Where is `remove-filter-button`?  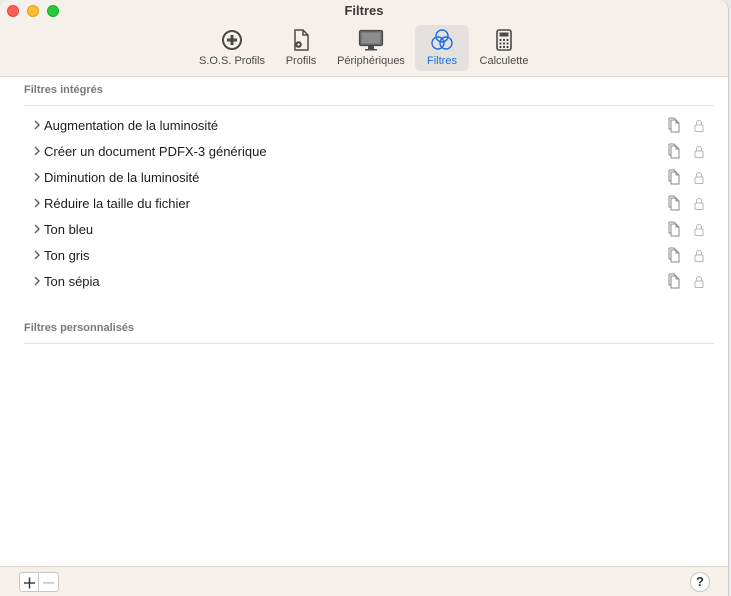 remove-filter-button is located at coordinates (49, 582).